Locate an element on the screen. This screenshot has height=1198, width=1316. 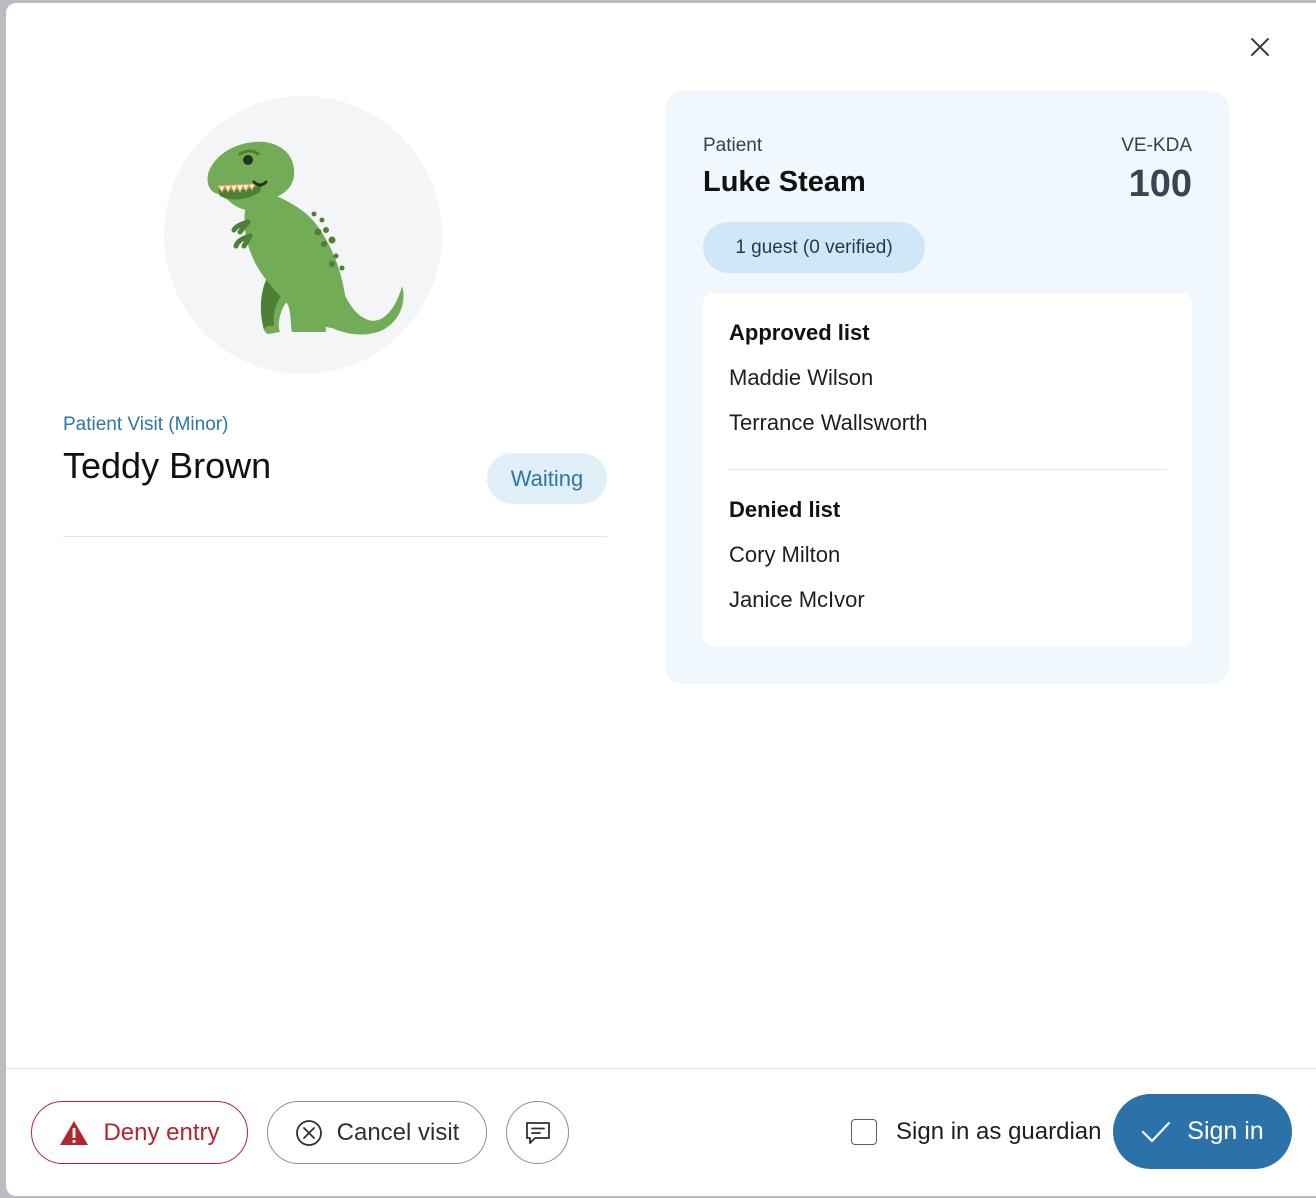
patient-name: Luke Steam is located at coordinates (784, 182).